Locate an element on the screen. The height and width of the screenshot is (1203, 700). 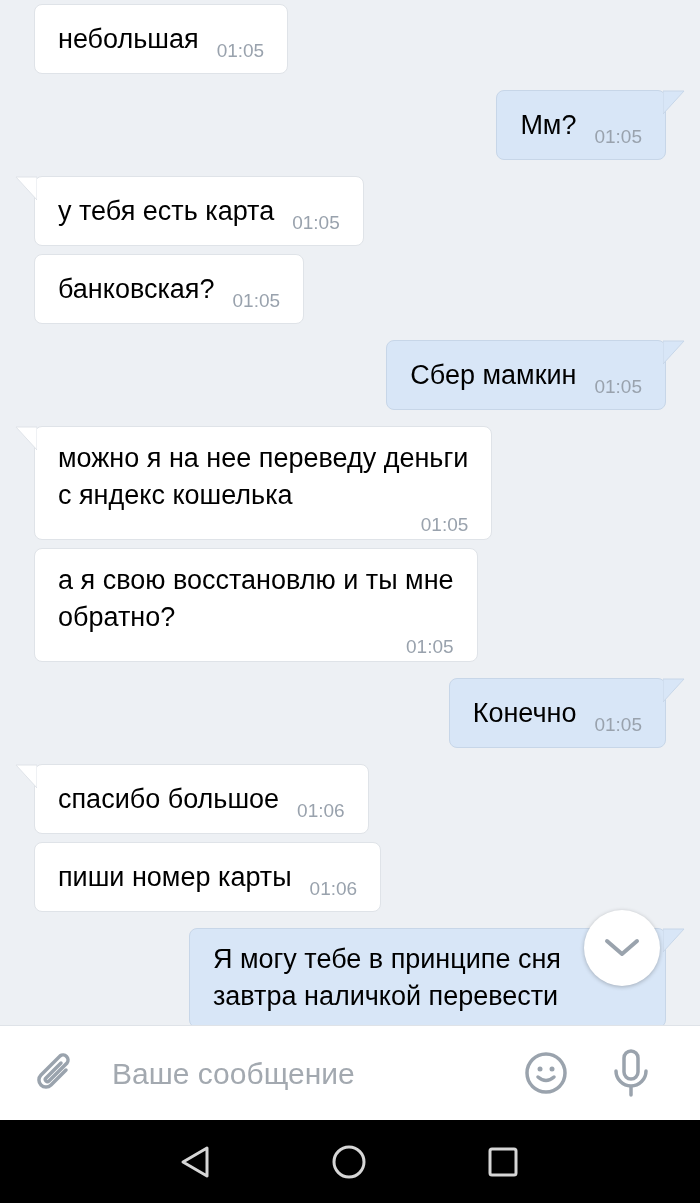
message-text: можно я на нее переведу деньги с яндекс кошелька is located at coordinates (263, 477).